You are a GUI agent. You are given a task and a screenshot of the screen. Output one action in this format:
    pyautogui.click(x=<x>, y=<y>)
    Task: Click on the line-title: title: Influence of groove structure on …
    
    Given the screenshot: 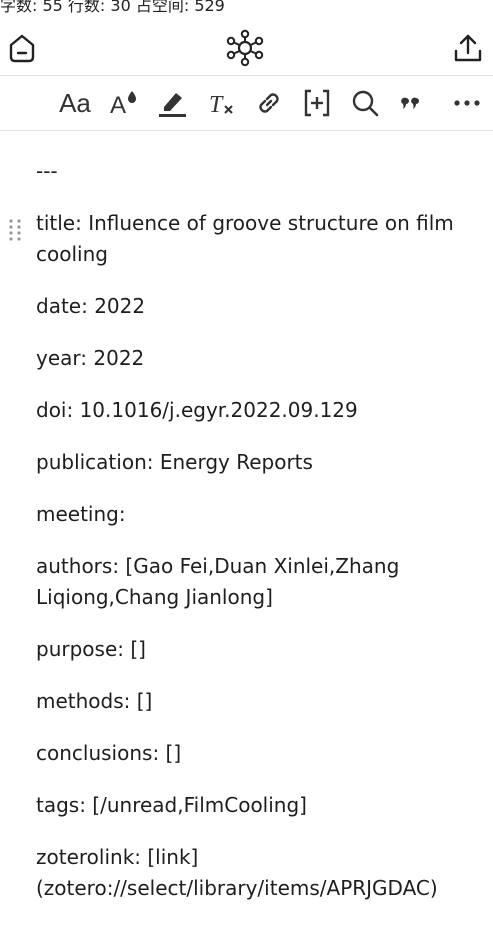 What is the action you would take?
    pyautogui.click(x=246, y=239)
    